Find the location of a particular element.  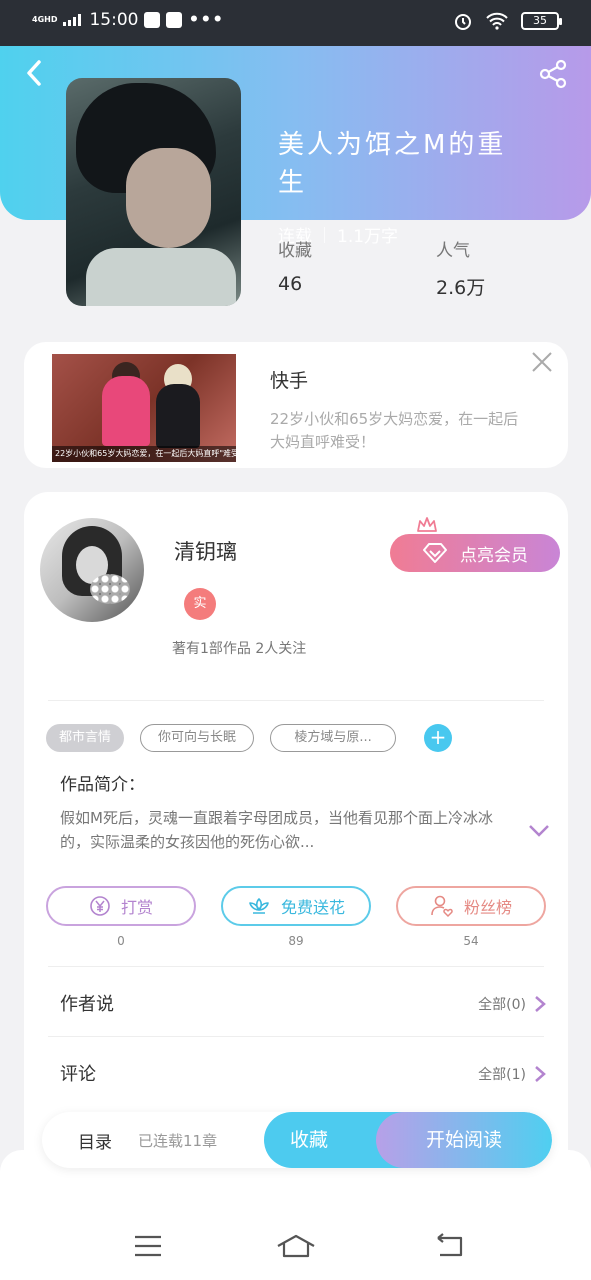

reward-label: 打赏 is located at coordinates (136, 907).